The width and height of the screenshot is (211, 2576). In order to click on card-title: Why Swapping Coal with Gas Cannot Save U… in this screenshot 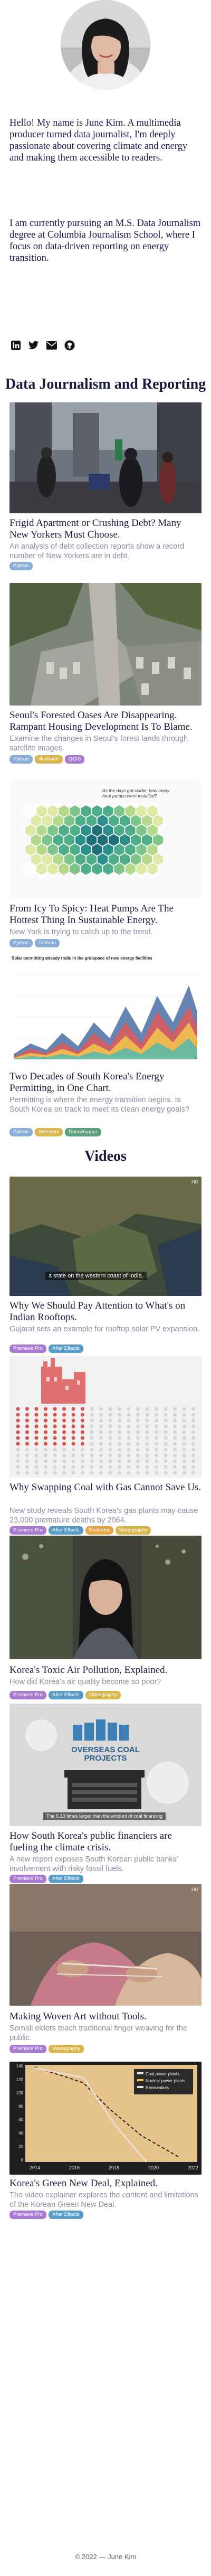, I will do `click(105, 1487)`.